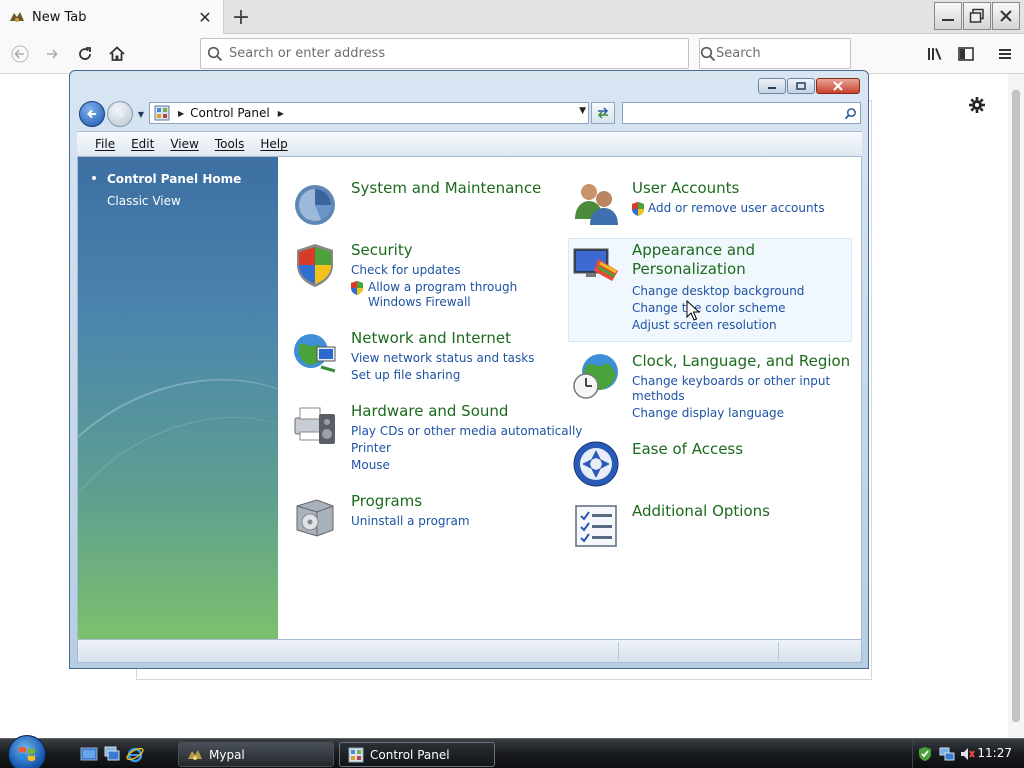 This screenshot has width=1024, height=768. Describe the element at coordinates (966, 54) in the screenshot. I see `sidebar-toggle-icon` at that location.